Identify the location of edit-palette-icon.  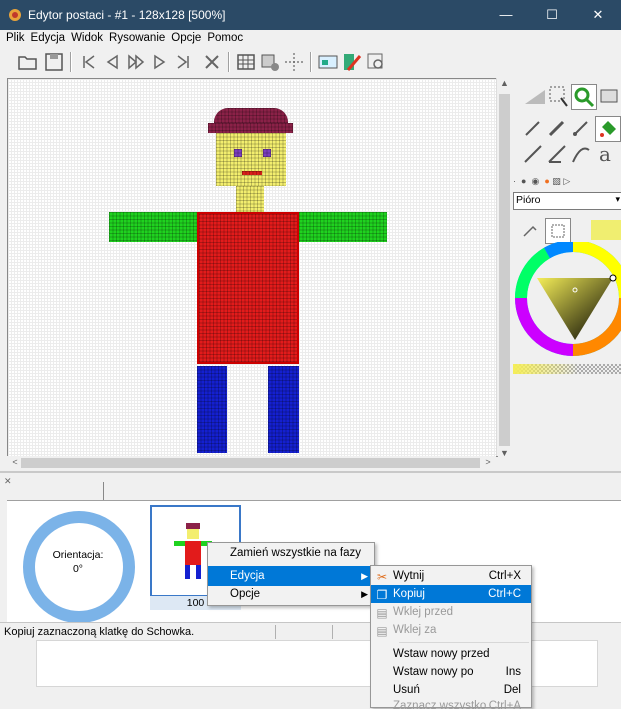
(352, 62).